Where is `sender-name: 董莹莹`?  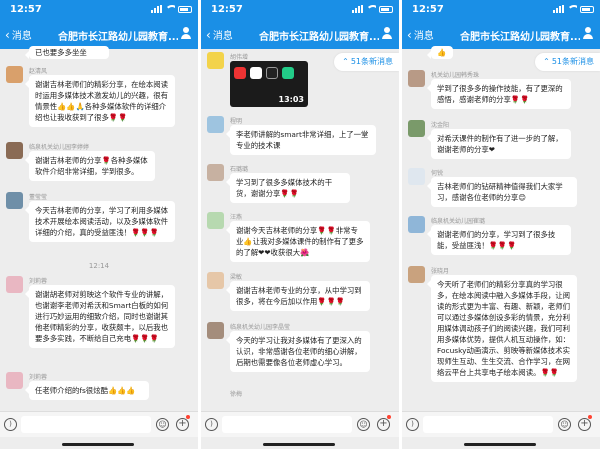 sender-name: 董莹莹 is located at coordinates (38, 197).